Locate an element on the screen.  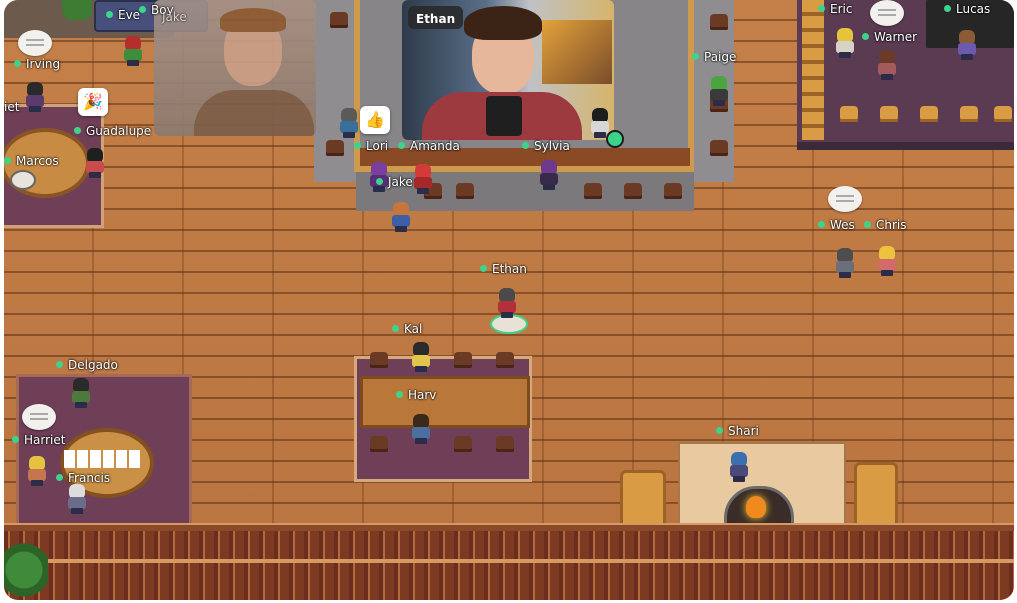
video-name-badge: Ethan is located at coordinates (436, 17).